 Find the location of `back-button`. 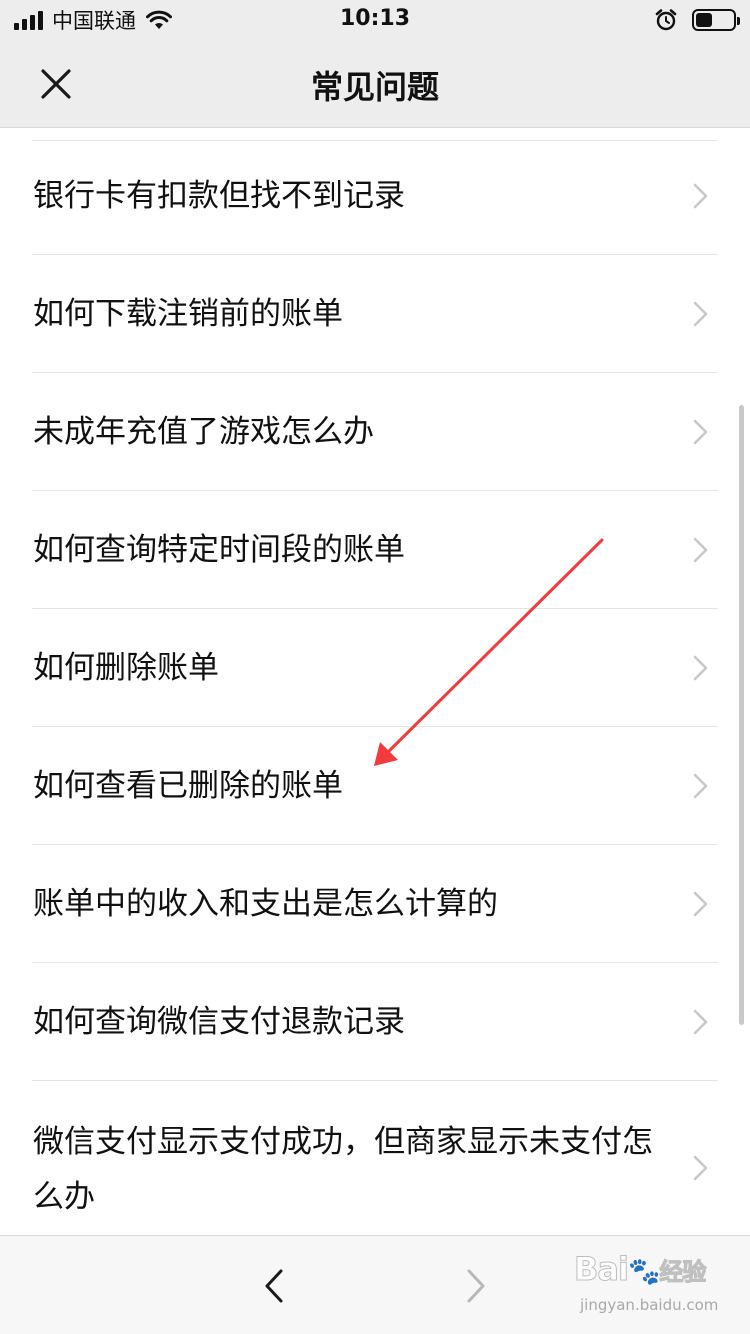

back-button is located at coordinates (274, 1286).